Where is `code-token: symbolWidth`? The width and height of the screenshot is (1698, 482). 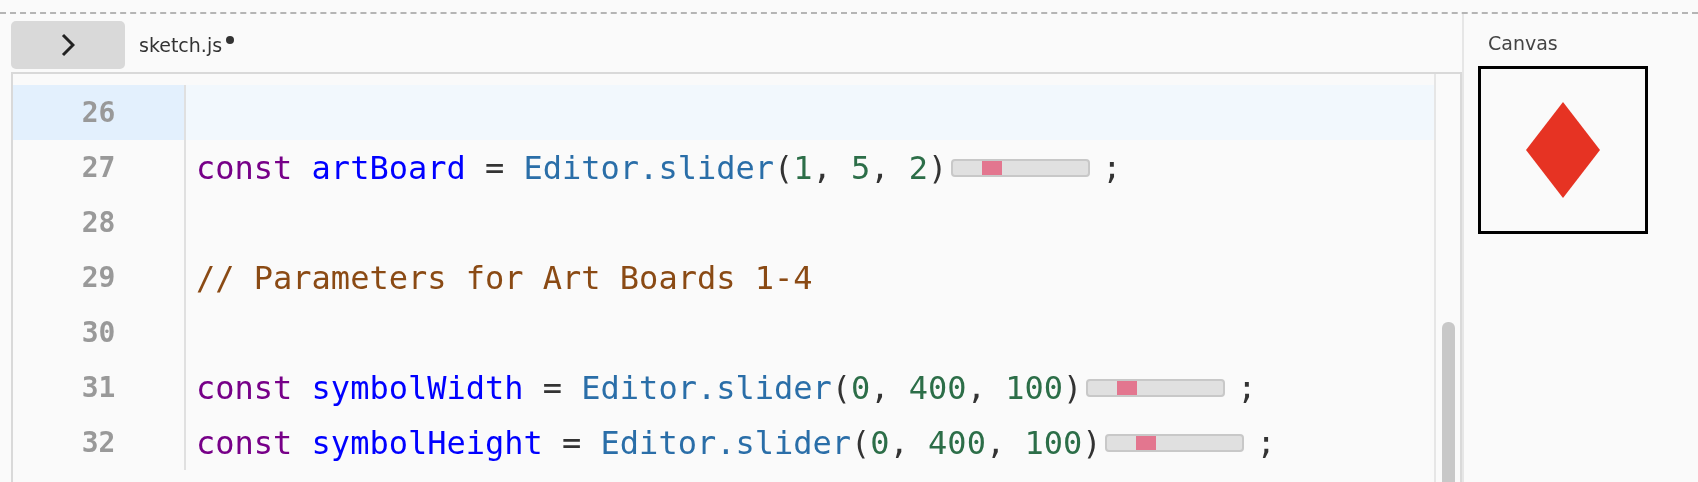 code-token: symbolWidth is located at coordinates (417, 387).